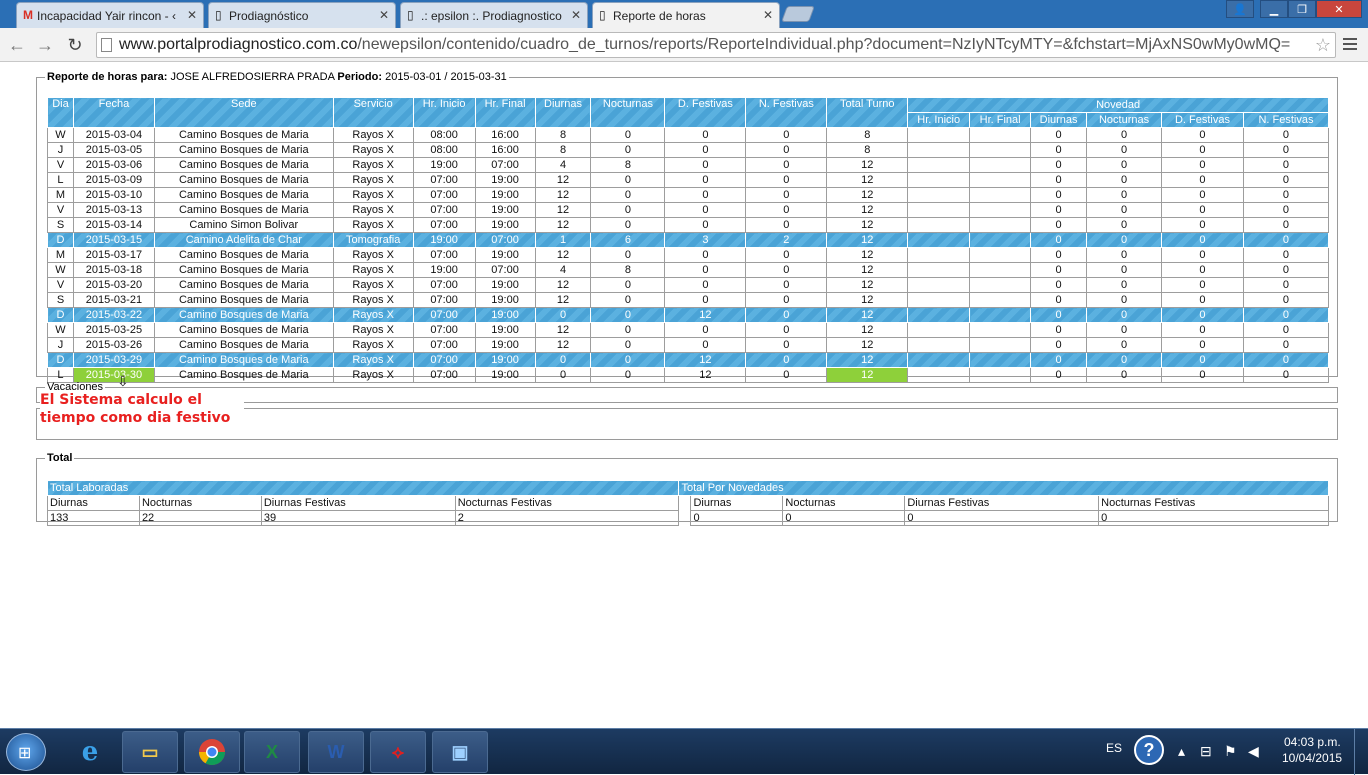  What do you see at coordinates (1240, 9) in the screenshot?
I see `user-profile-button: 👤` at bounding box center [1240, 9].